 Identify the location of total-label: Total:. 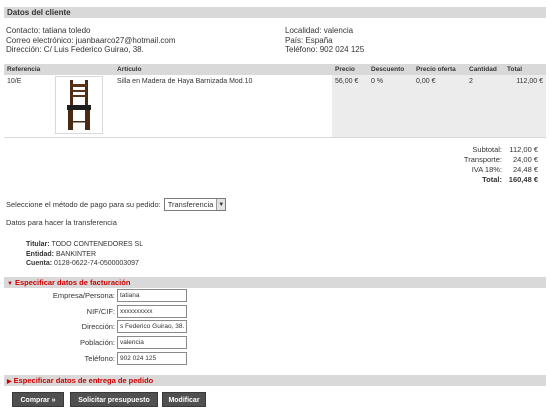
(492, 179).